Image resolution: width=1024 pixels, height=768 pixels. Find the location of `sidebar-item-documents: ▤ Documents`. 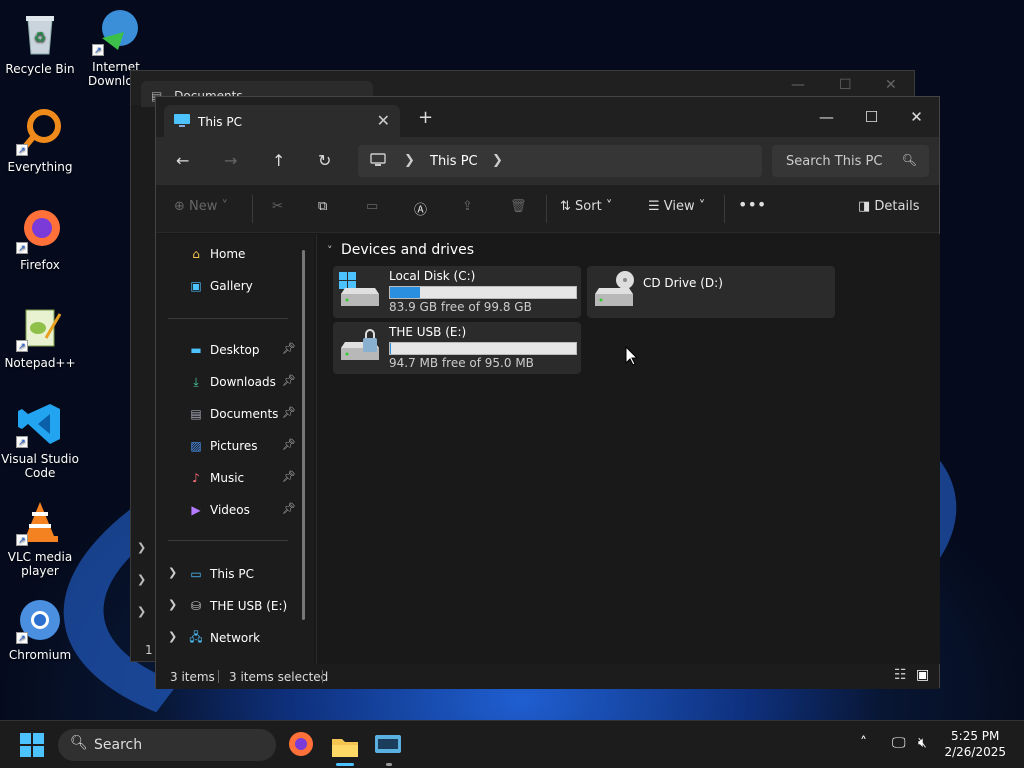

sidebar-item-documents: ▤ Documents is located at coordinates (233, 414).